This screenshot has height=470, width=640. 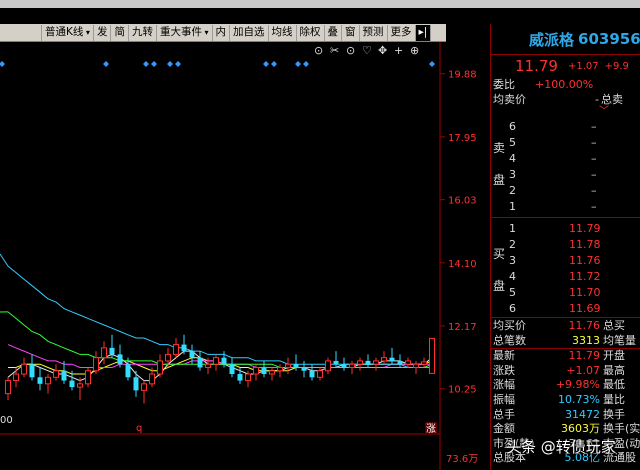 What do you see at coordinates (565, 356) in the screenshot?
I see `stat-row: 最新 11.79 开盘` at bounding box center [565, 356].